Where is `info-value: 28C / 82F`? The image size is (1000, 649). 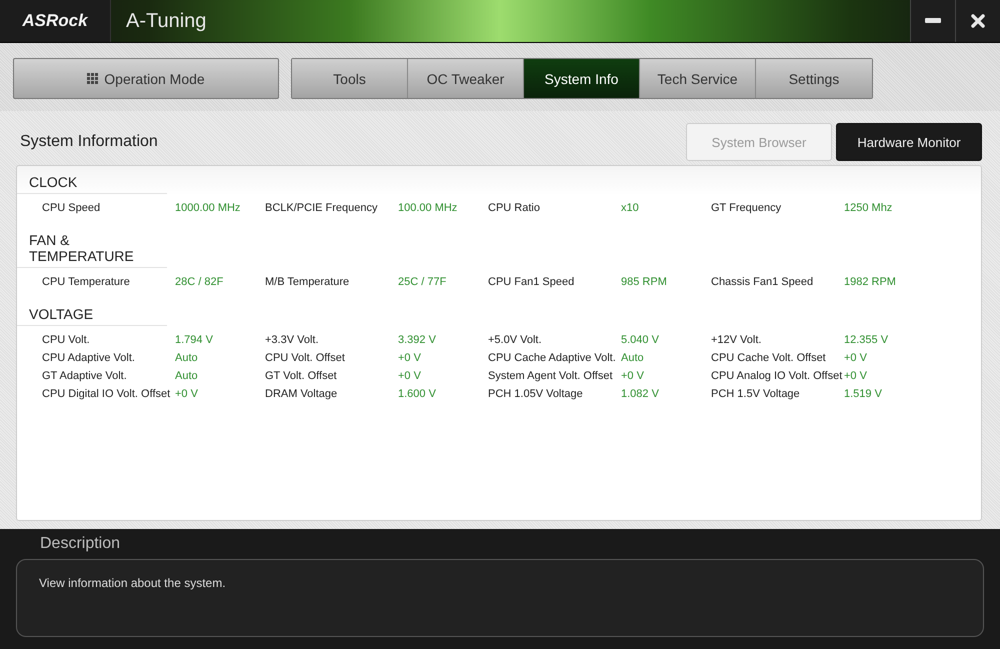 info-value: 28C / 82F is located at coordinates (199, 282).